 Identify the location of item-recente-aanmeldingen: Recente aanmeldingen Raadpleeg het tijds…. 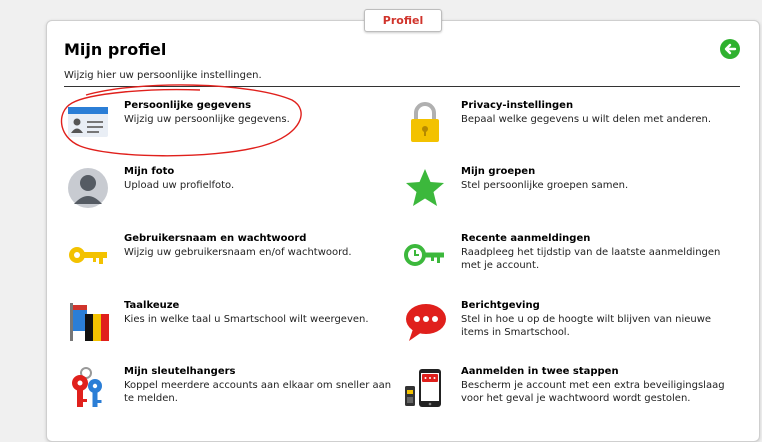
(568, 261).